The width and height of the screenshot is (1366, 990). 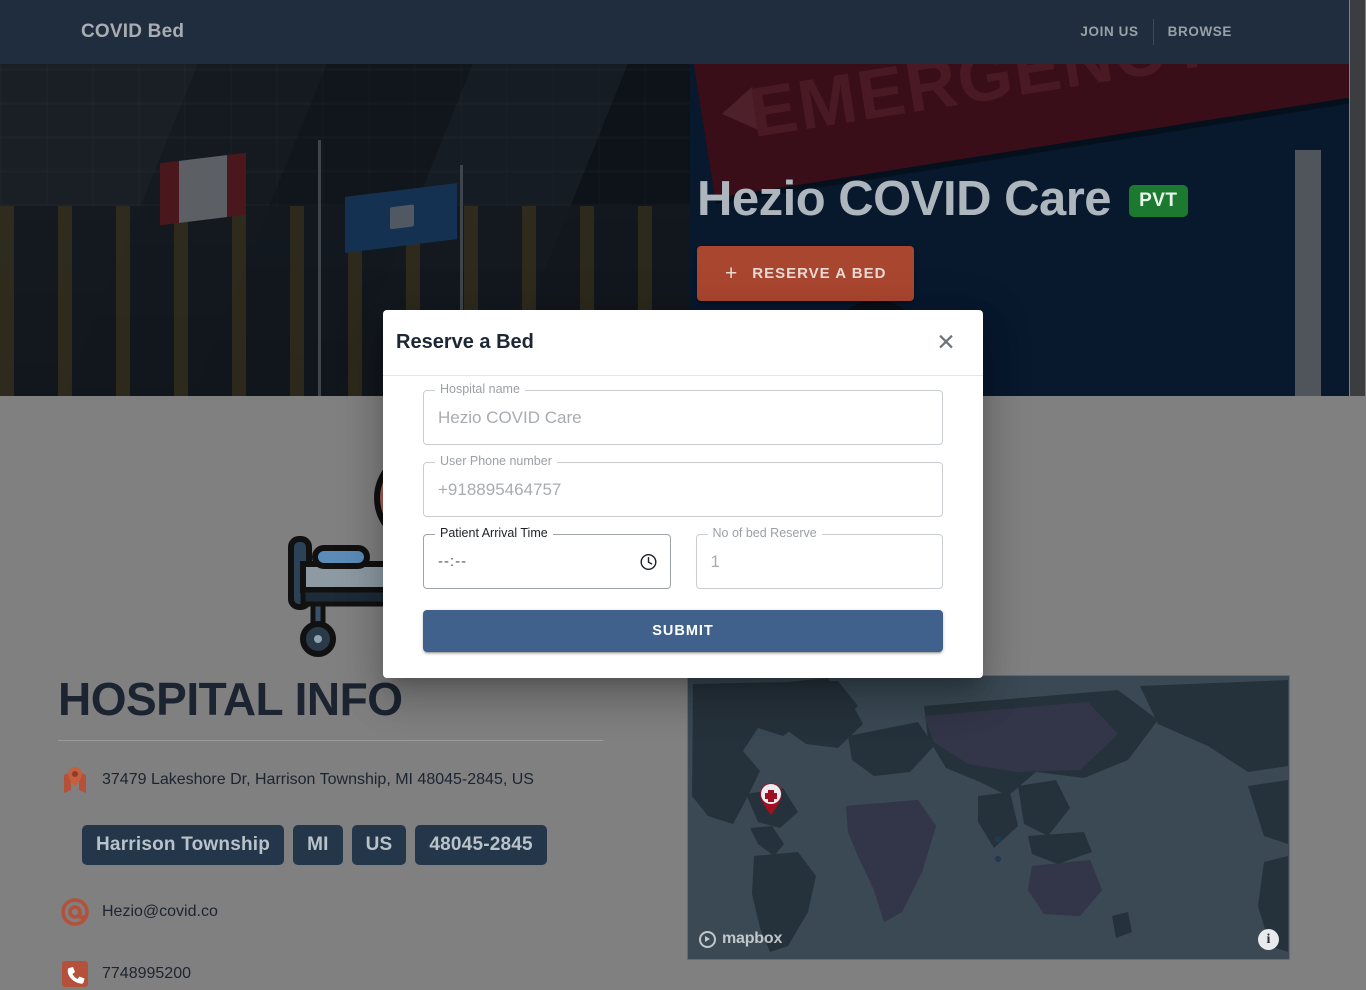 What do you see at coordinates (499, 490) in the screenshot?
I see `phone-number-input: +918895464757` at bounding box center [499, 490].